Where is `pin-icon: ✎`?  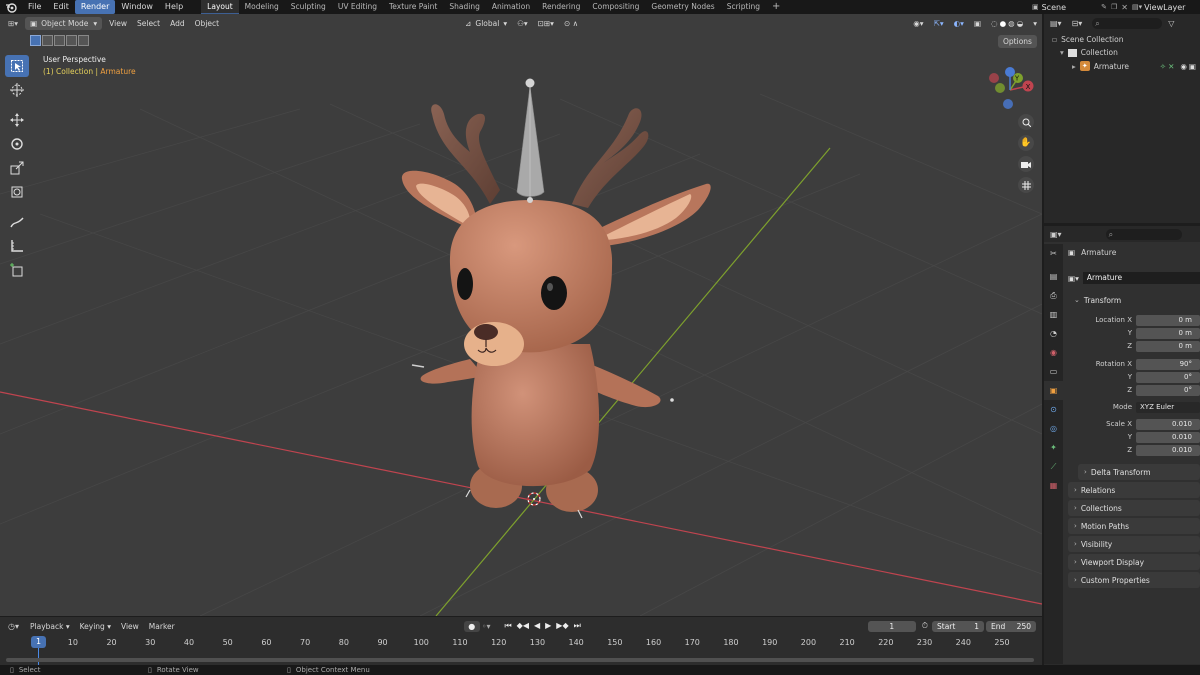
pin-icon: ✎ is located at coordinates (1104, 7).